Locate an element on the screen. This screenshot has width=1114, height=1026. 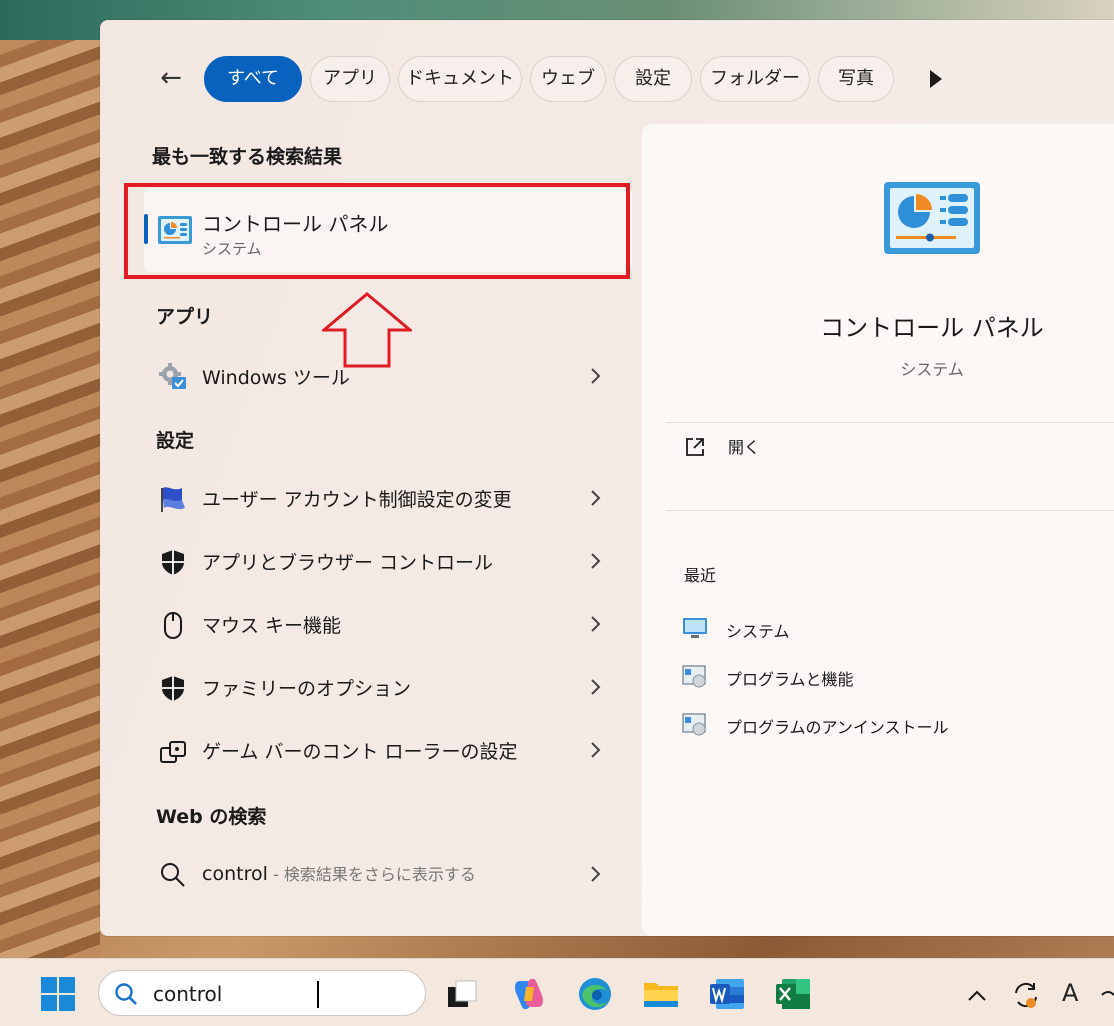
taskbar: control A is located at coordinates (557, 992).